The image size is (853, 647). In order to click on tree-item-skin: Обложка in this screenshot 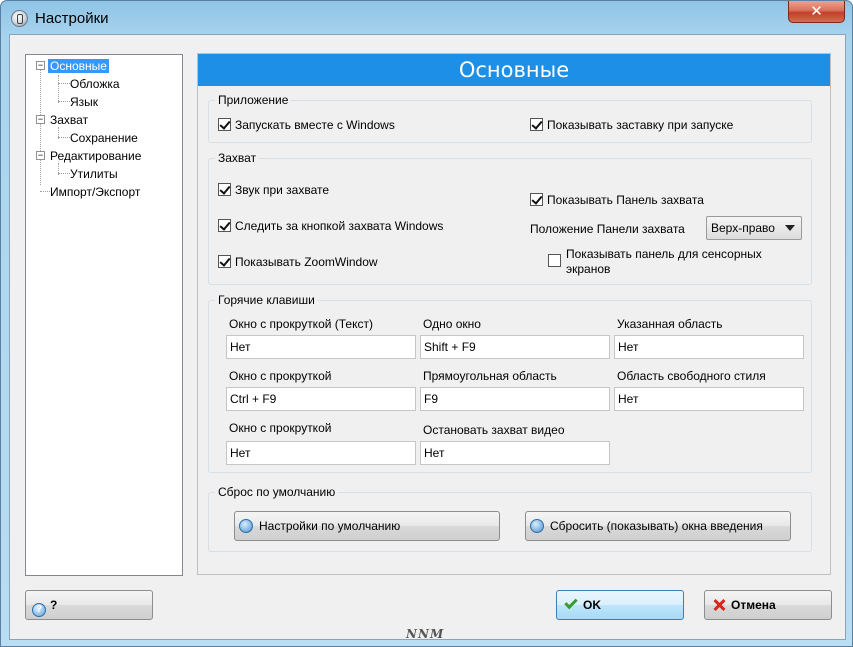, I will do `click(95, 84)`.